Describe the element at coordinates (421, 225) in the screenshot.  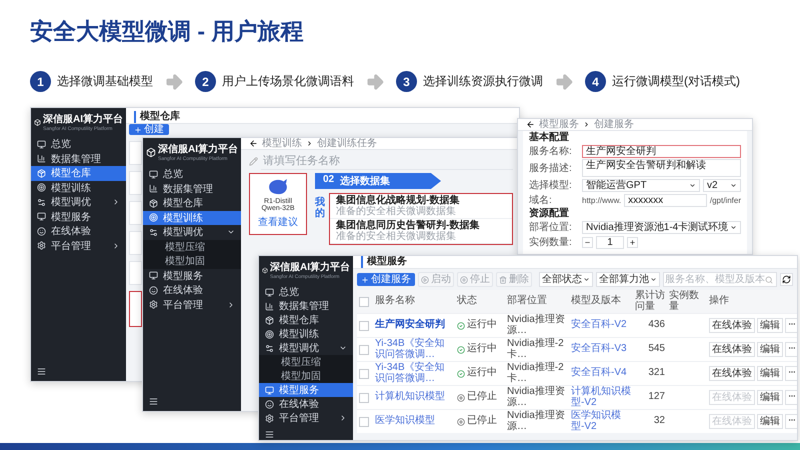
I see `dataset-name: 集团信息同历史告警研判-数据集` at that location.